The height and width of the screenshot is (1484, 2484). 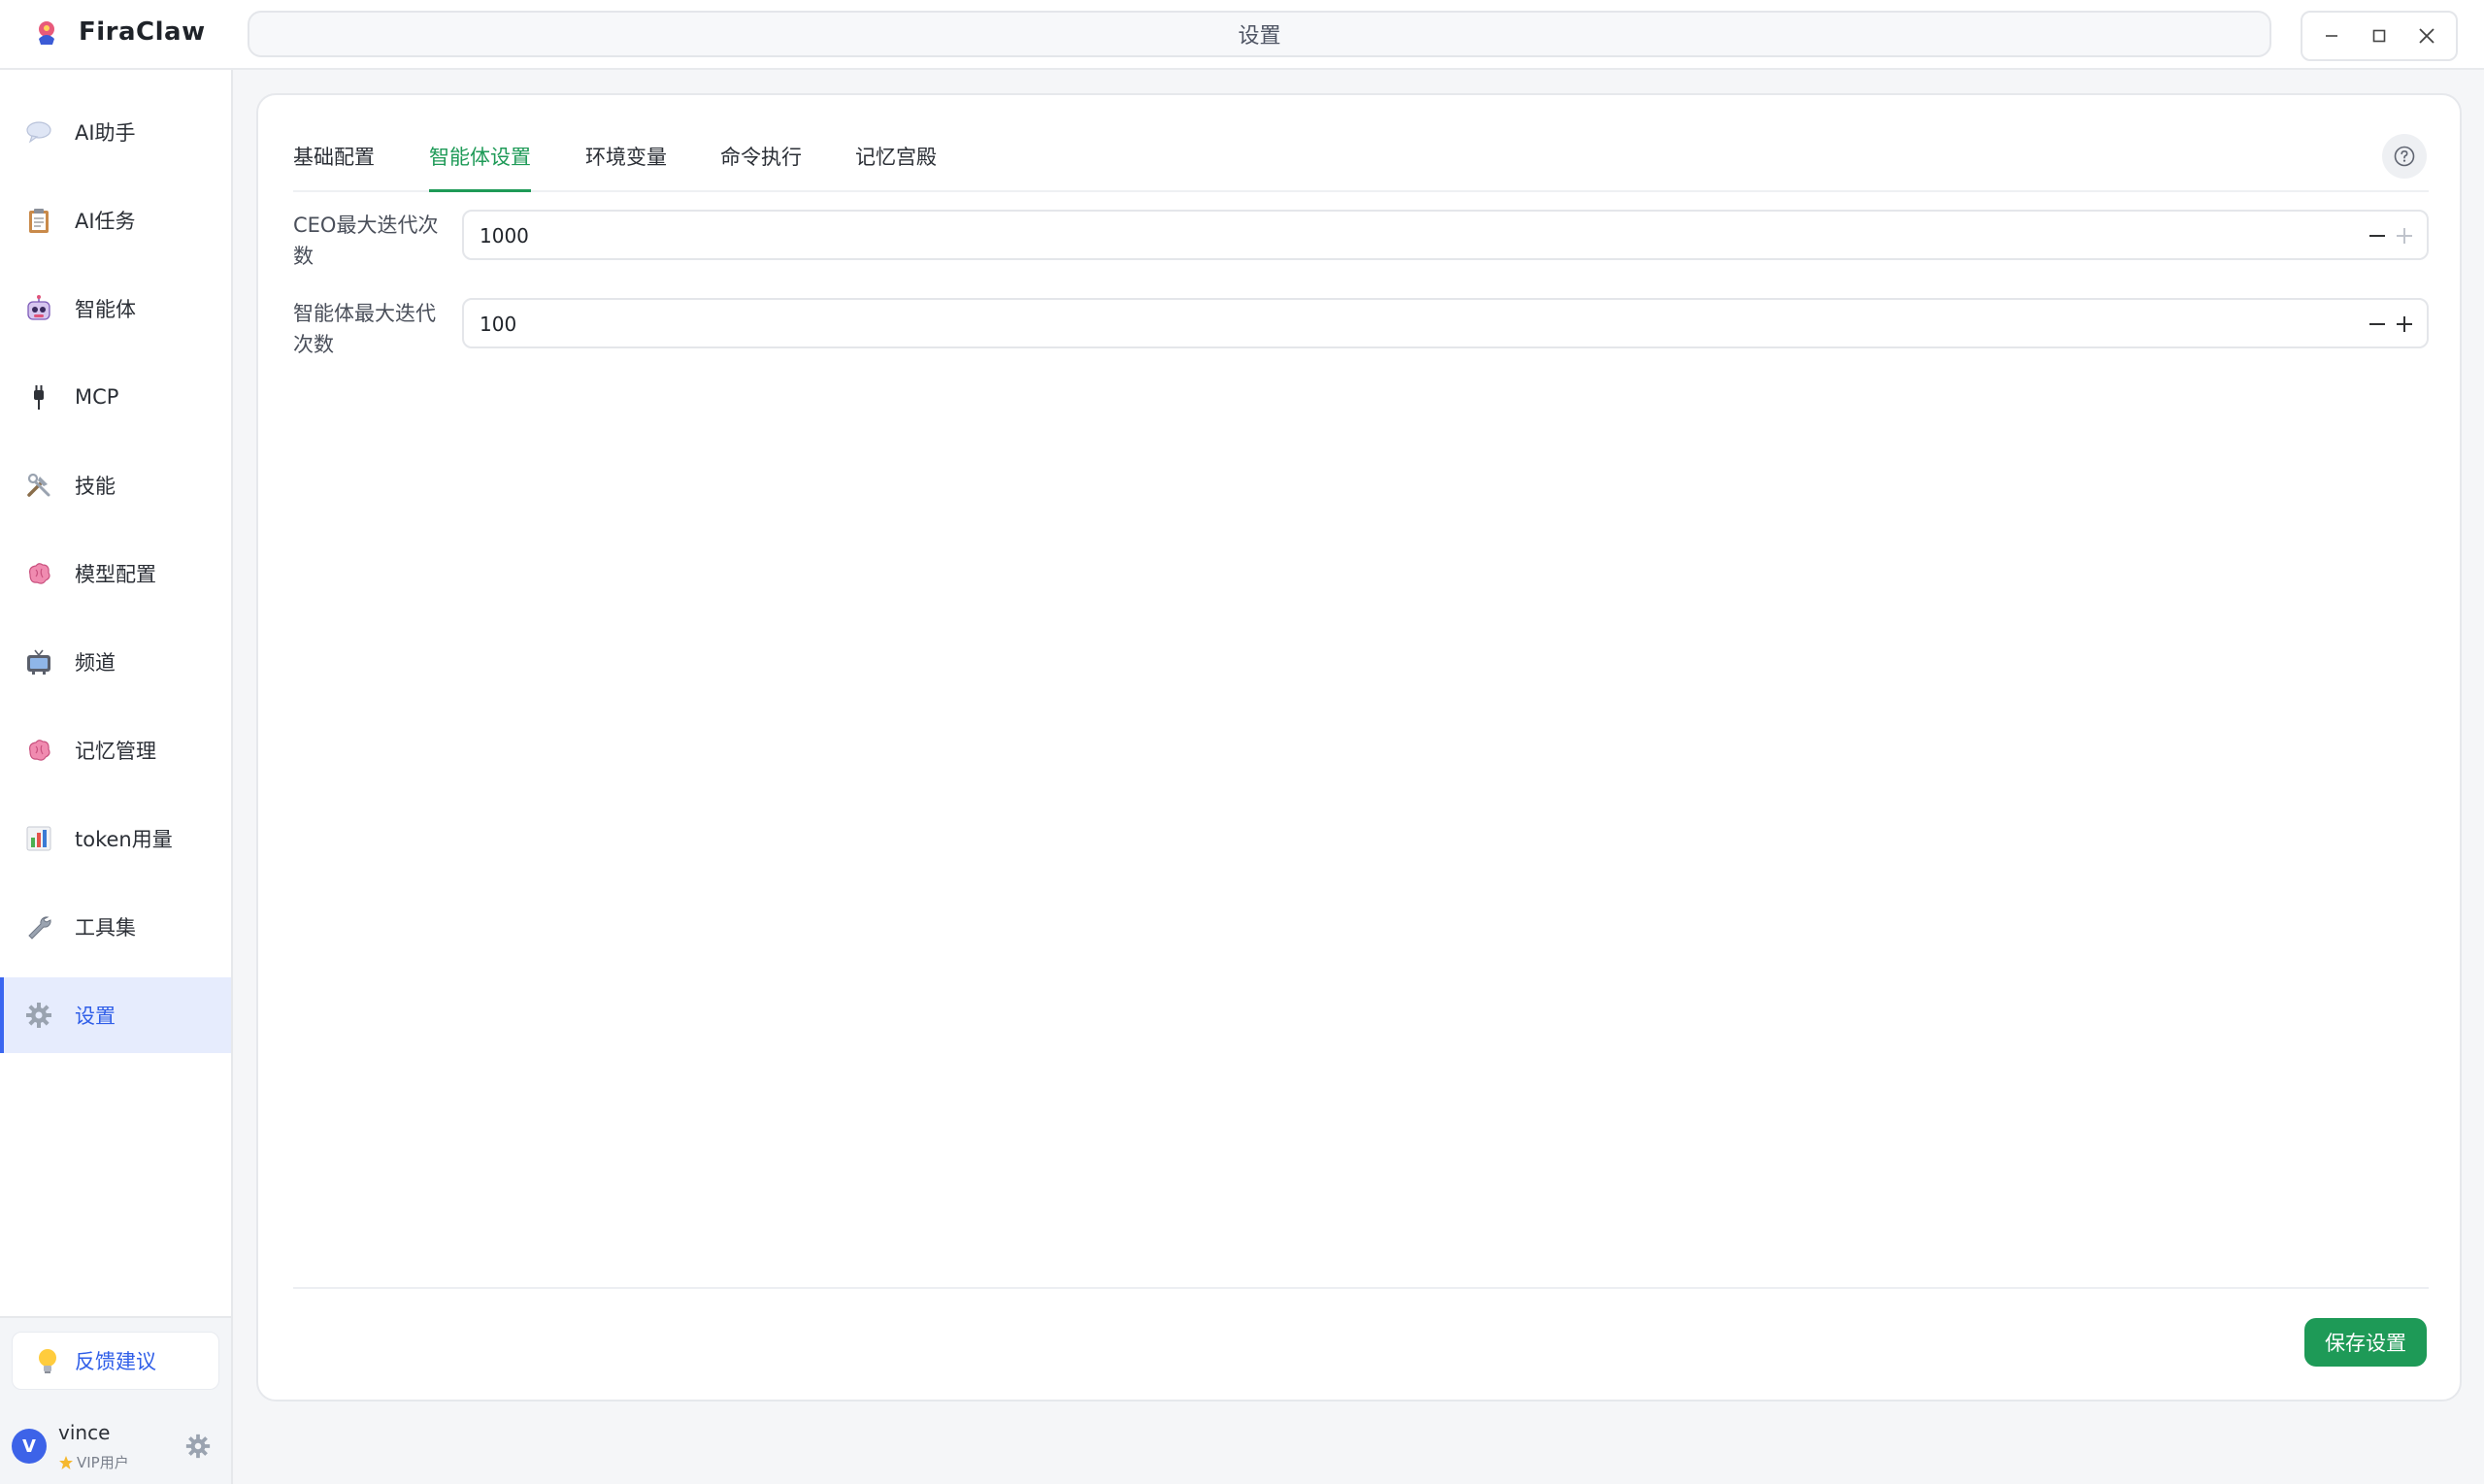 I want to click on speech-bubble-icon, so click(x=38, y=132).